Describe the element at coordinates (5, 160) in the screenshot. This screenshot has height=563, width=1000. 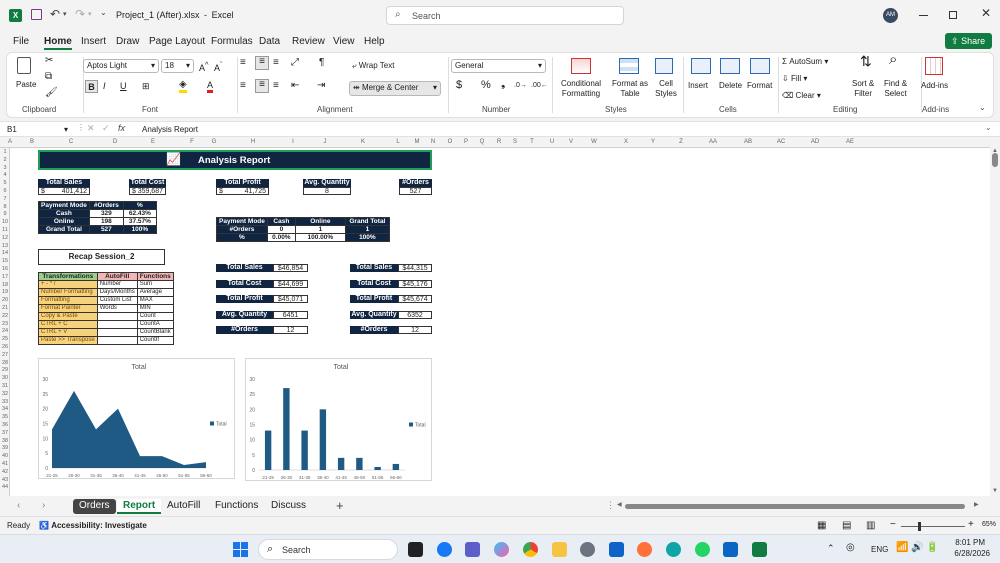
I see `row-header: 2` at that location.